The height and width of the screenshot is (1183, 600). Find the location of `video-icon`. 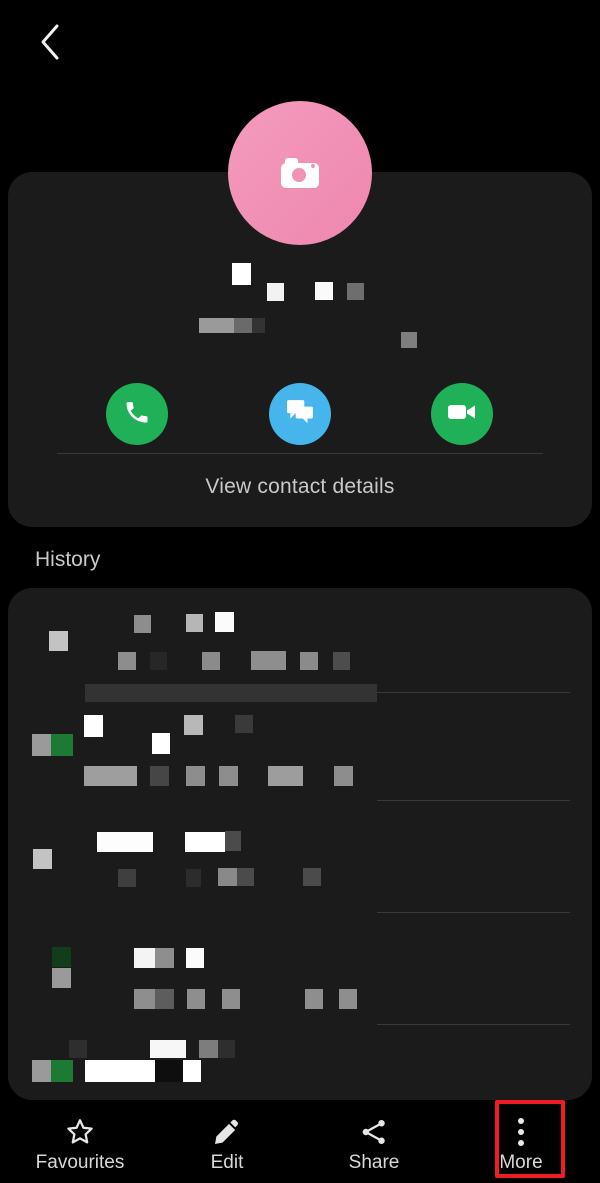

video-icon is located at coordinates (462, 414).